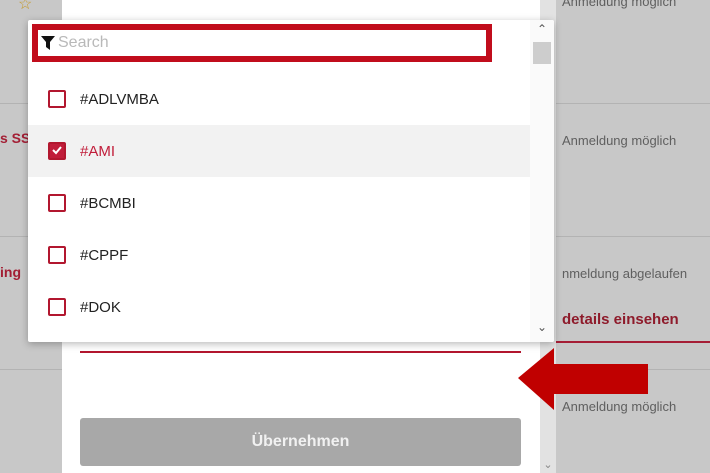 The width and height of the screenshot is (710, 473). What do you see at coordinates (48, 43) in the screenshot?
I see `filter-icon` at bounding box center [48, 43].